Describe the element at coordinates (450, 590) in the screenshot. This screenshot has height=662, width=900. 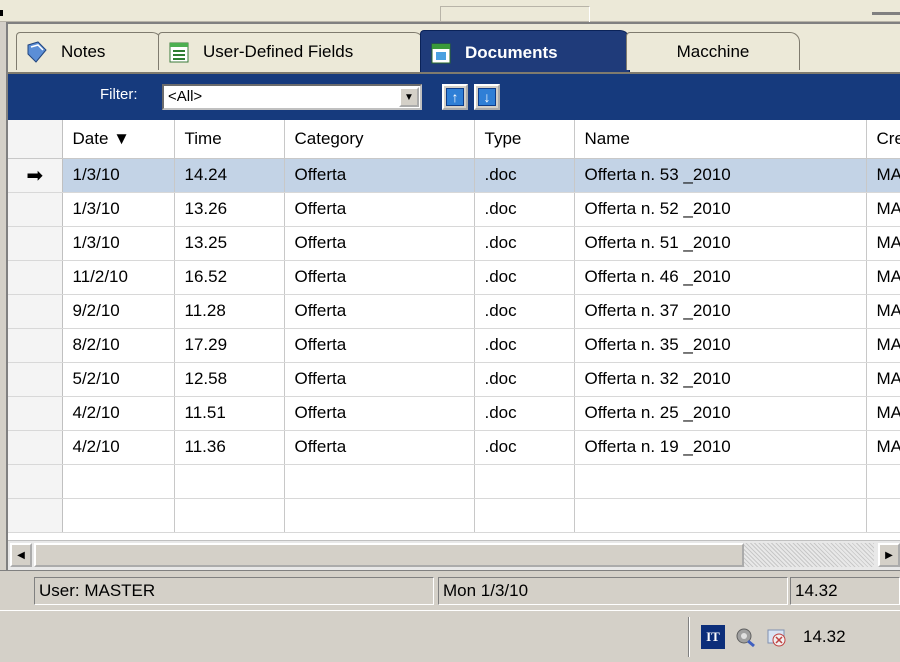
I see `status-bar: User: MASTER Mon 1/3/10 14.32` at that location.